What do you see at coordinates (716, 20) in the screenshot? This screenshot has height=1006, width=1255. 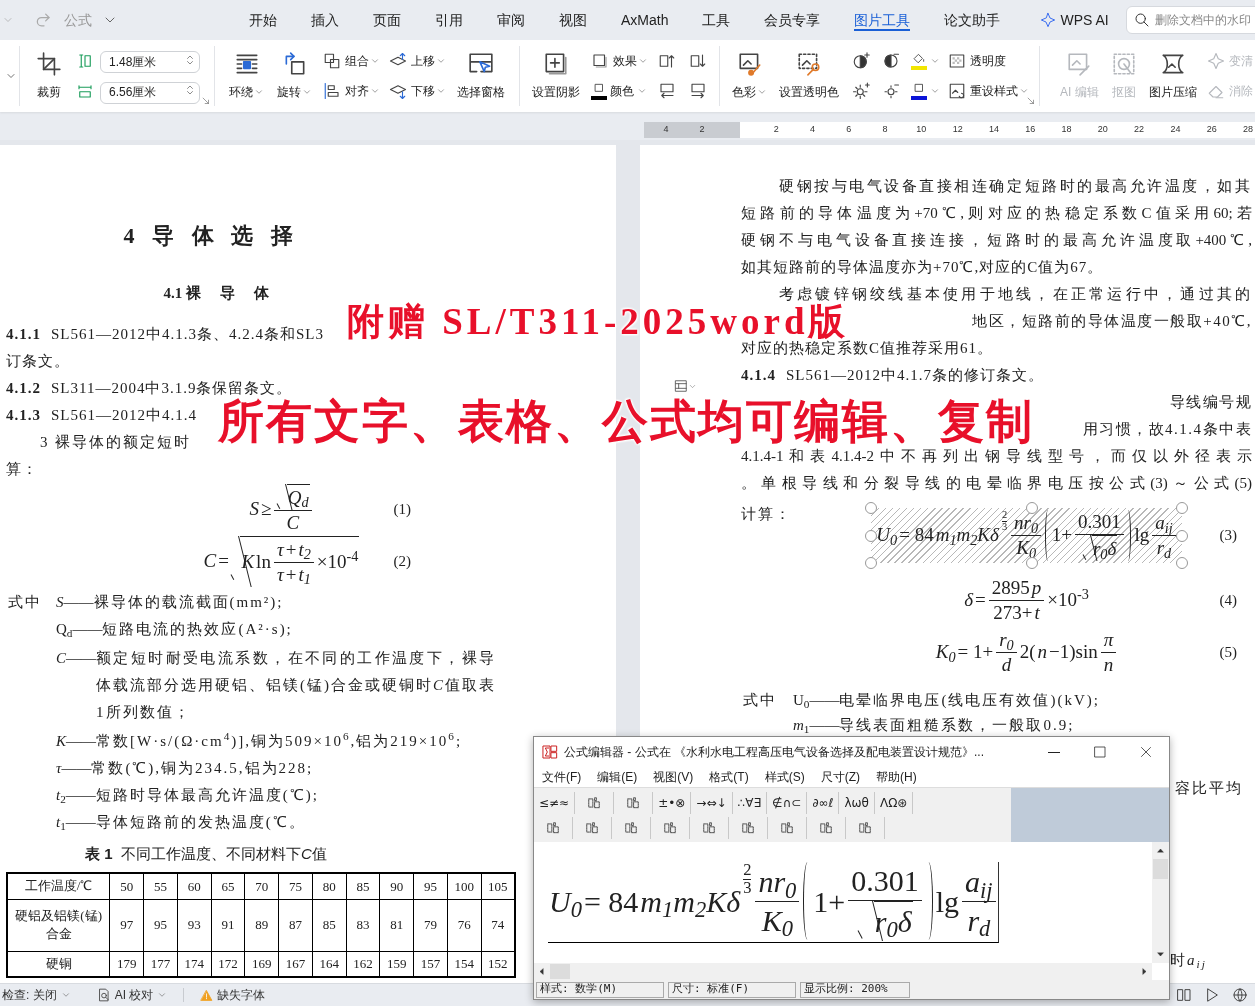 I see `ribbon-tab: 工具` at bounding box center [716, 20].